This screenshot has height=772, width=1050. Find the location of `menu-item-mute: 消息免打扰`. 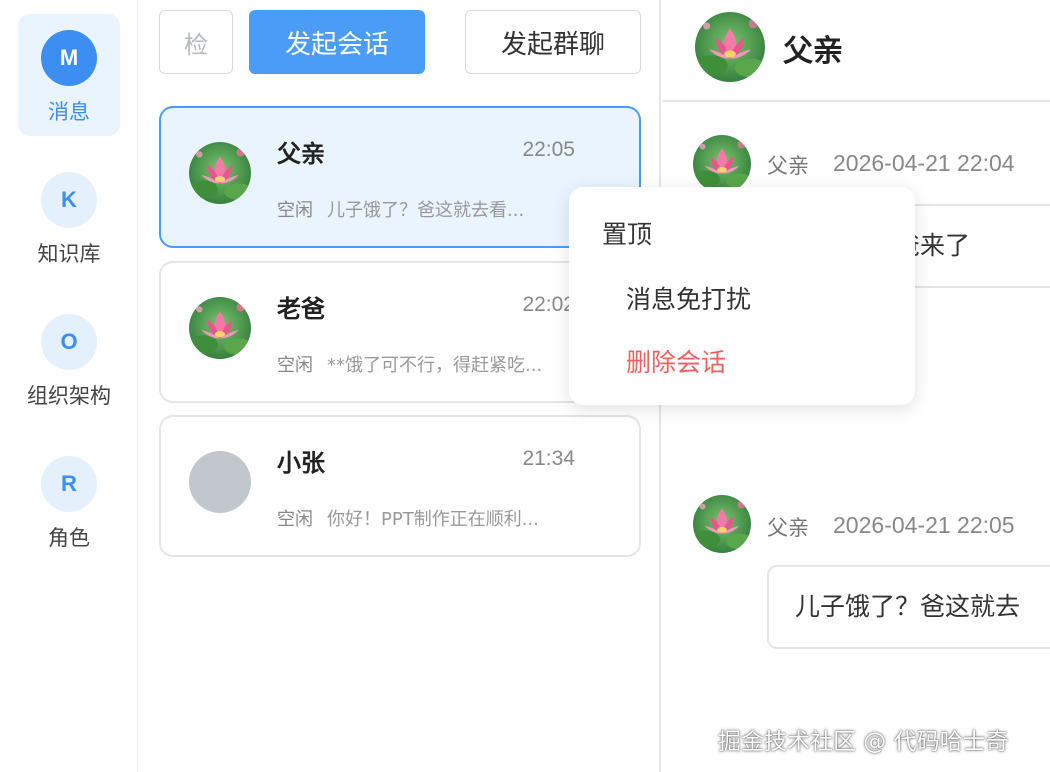

menu-item-mute: 消息免打扰 is located at coordinates (688, 298).